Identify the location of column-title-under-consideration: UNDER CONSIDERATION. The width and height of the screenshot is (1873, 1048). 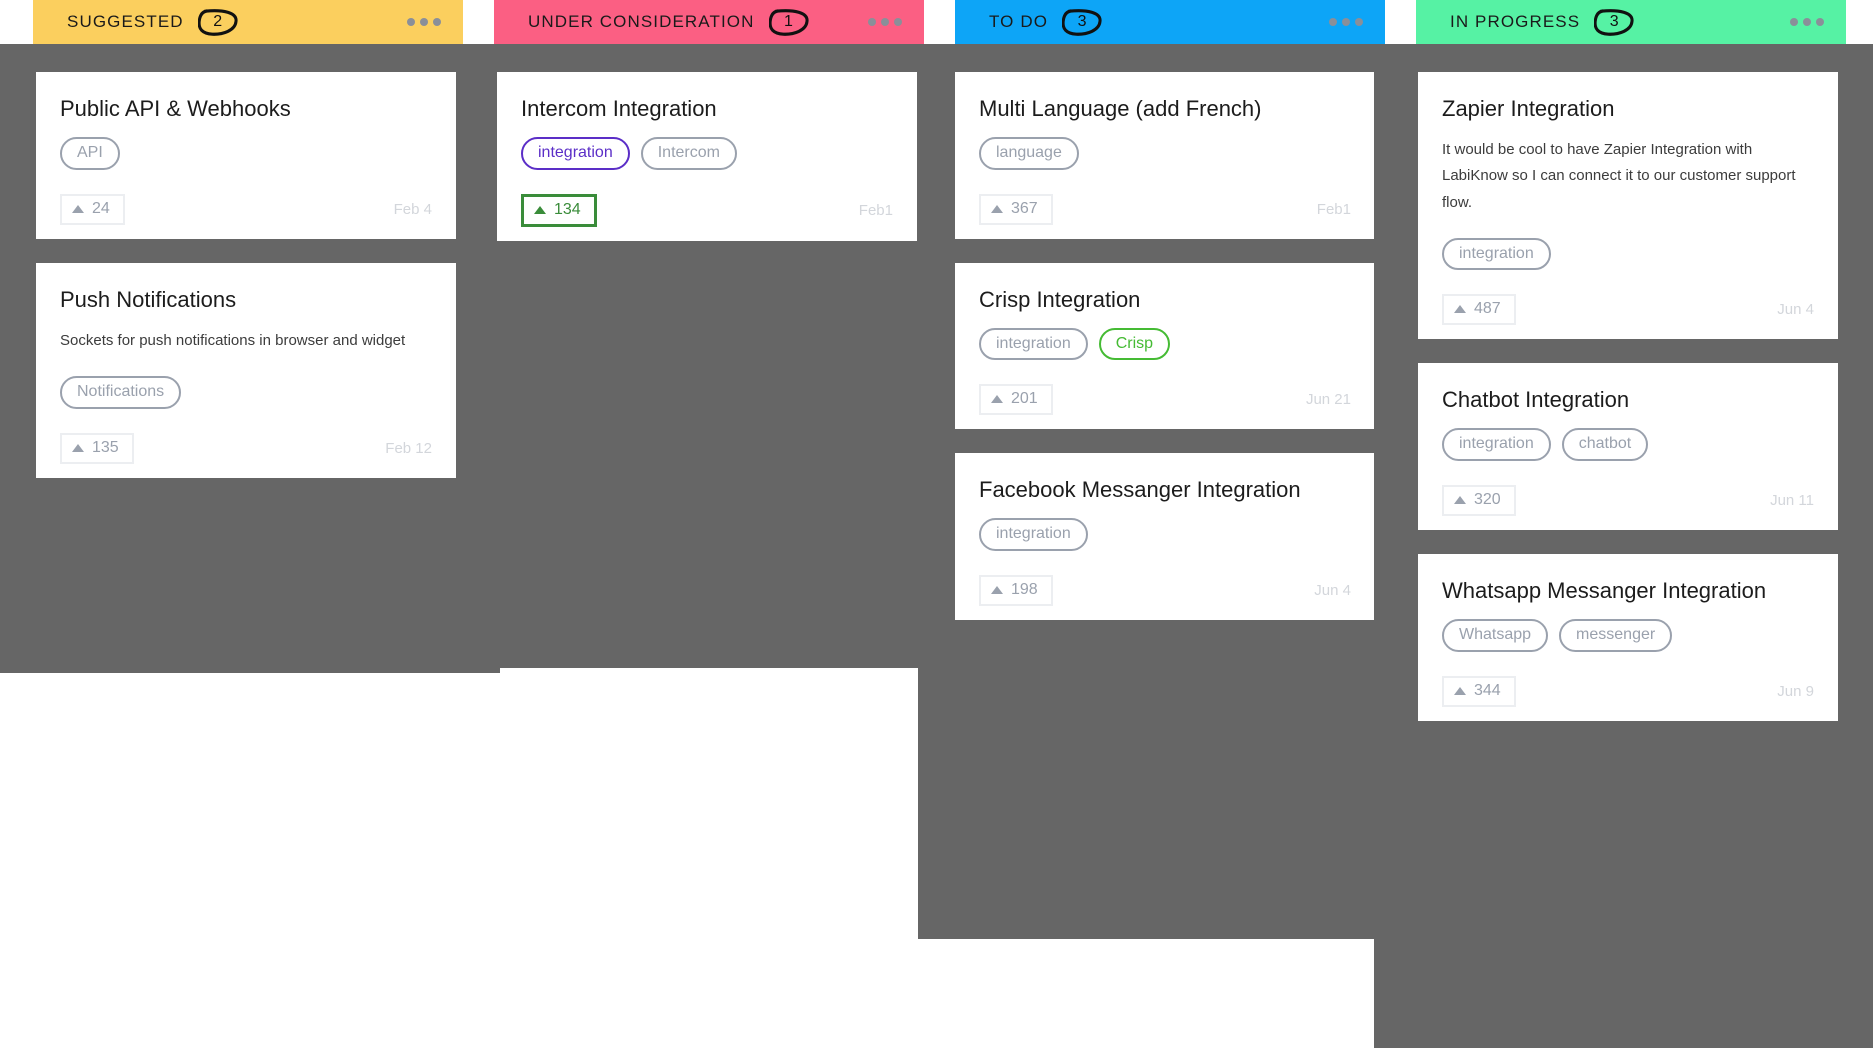
(641, 21).